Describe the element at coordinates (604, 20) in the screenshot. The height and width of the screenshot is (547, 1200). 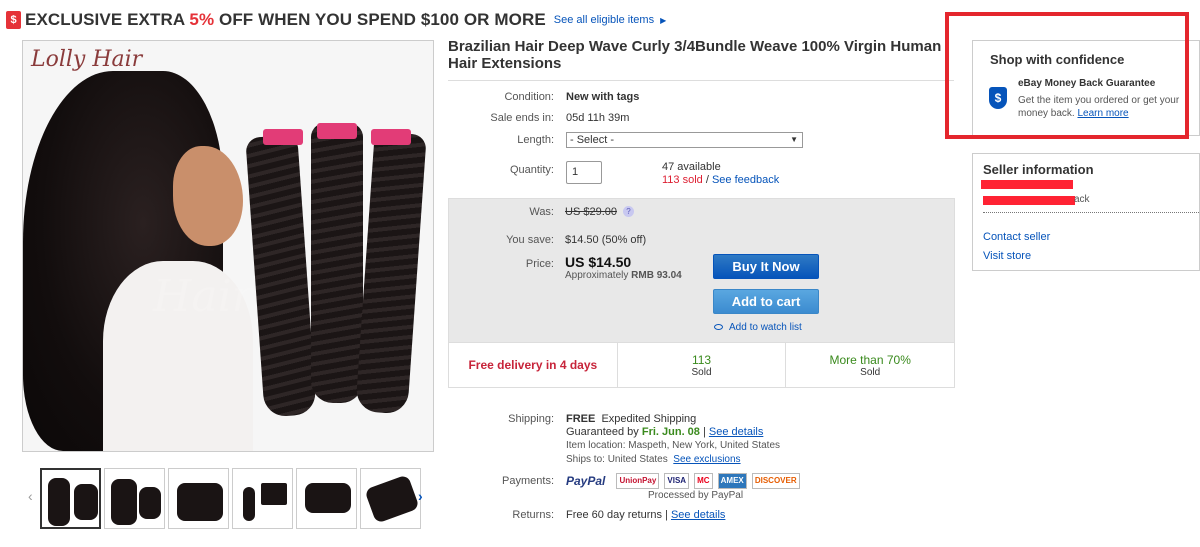
I see `see-eligible-items-link: See all eligible items` at that location.